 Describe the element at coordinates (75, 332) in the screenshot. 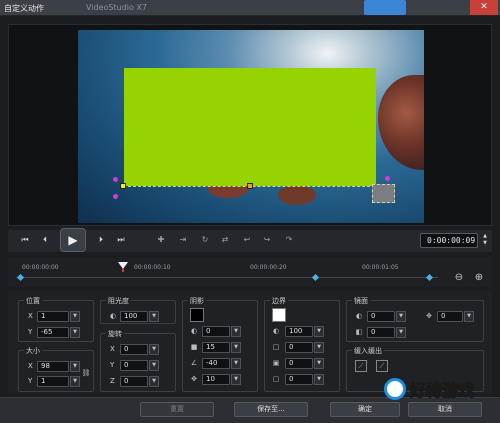

I see `position-y-dropdown: ▼` at that location.